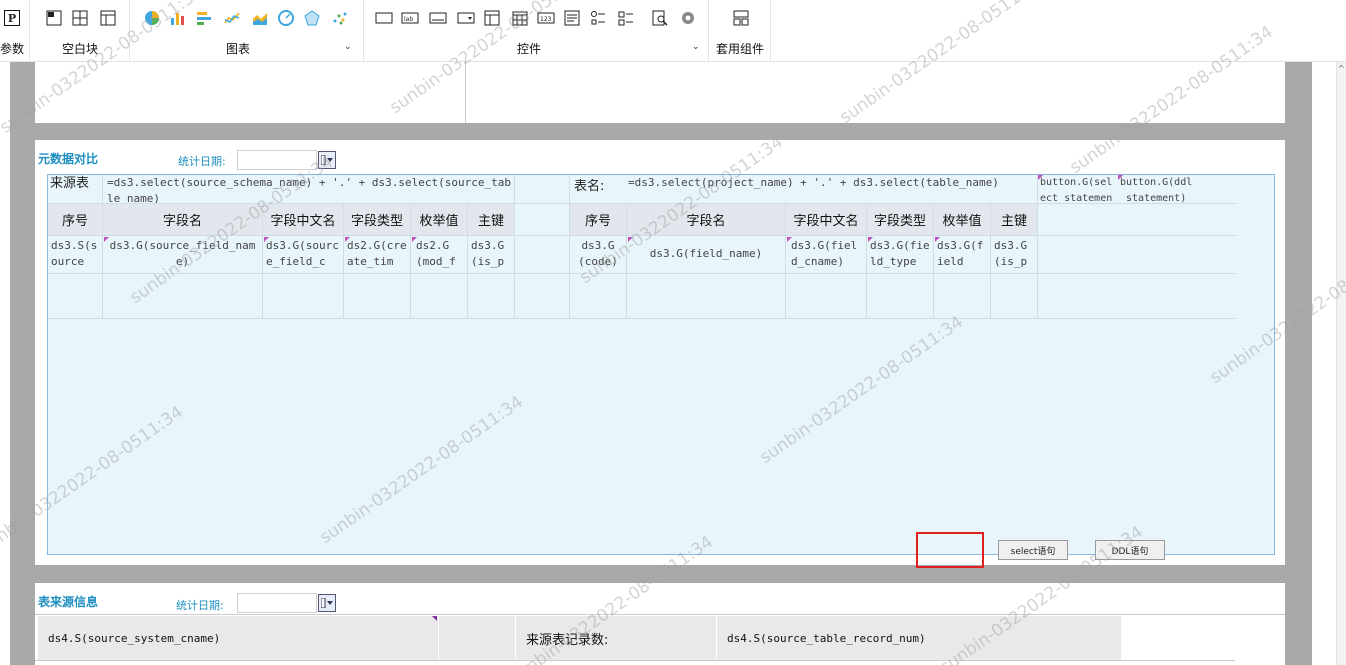 Image resolution: width=1346 pixels, height=665 pixels. What do you see at coordinates (546, 18) in the screenshot?
I see `number-widget-icon: 123` at bounding box center [546, 18].